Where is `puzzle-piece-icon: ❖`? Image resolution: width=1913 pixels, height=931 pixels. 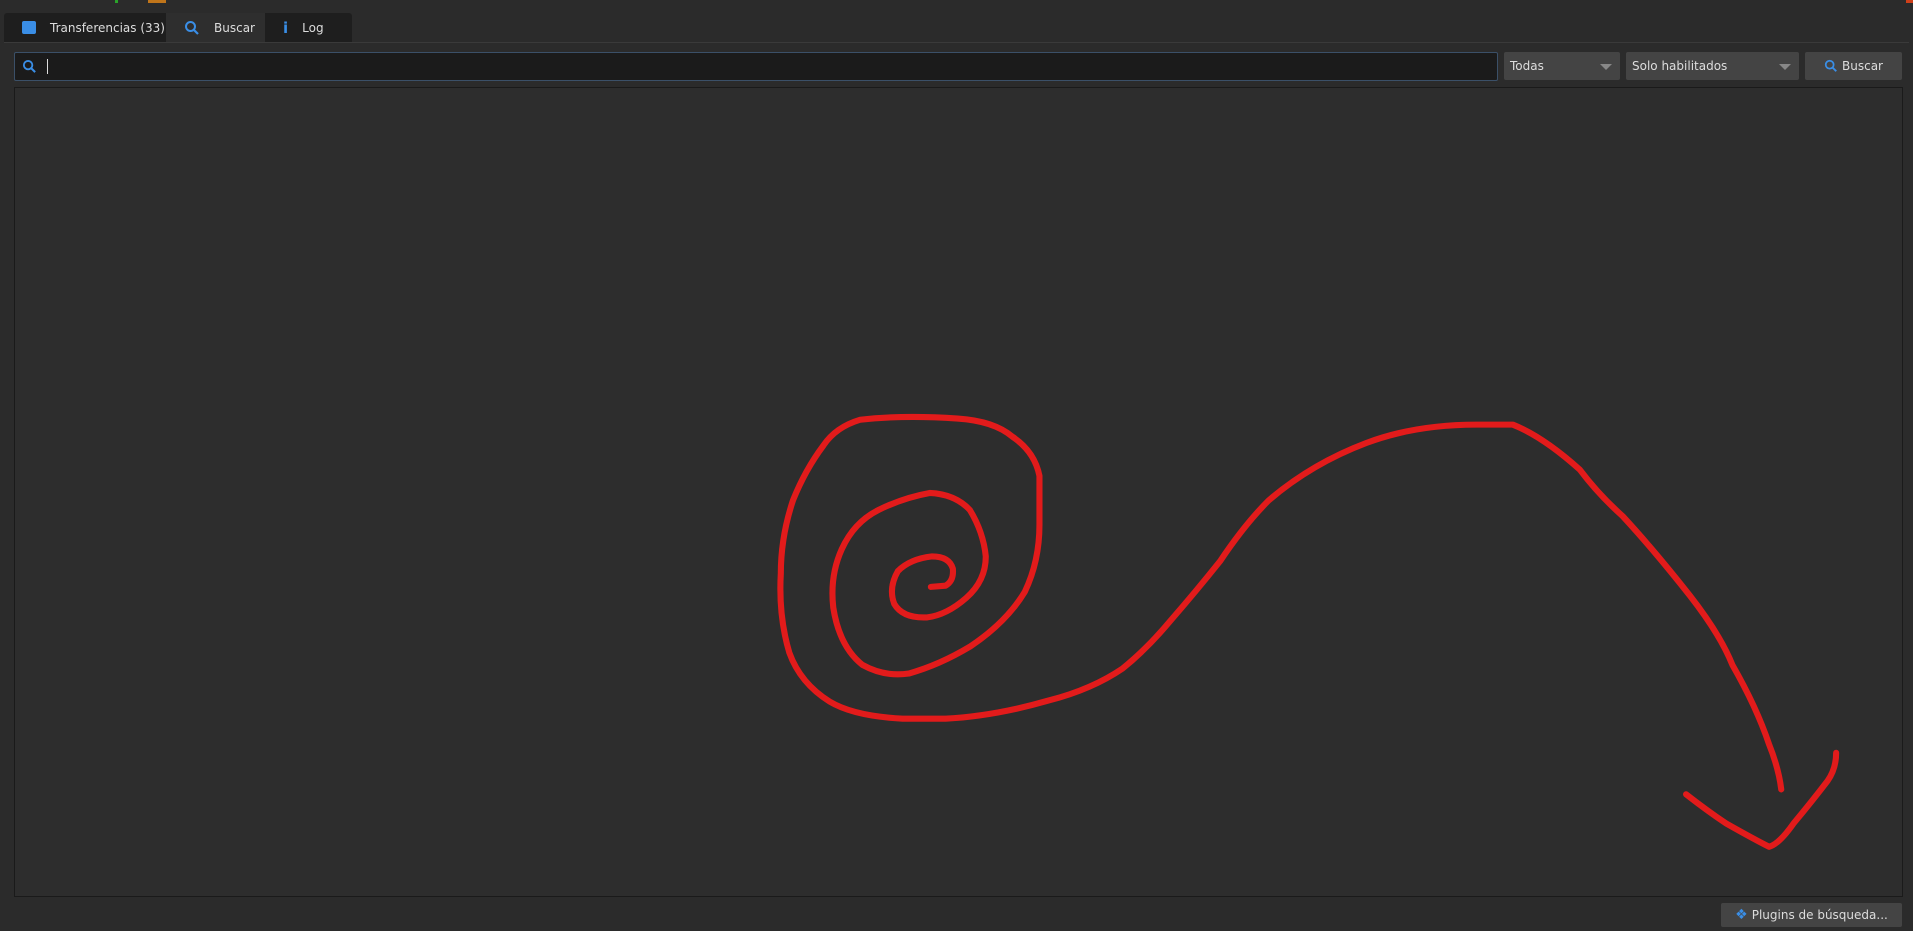 puzzle-piece-icon: ❖ is located at coordinates (1741, 915).